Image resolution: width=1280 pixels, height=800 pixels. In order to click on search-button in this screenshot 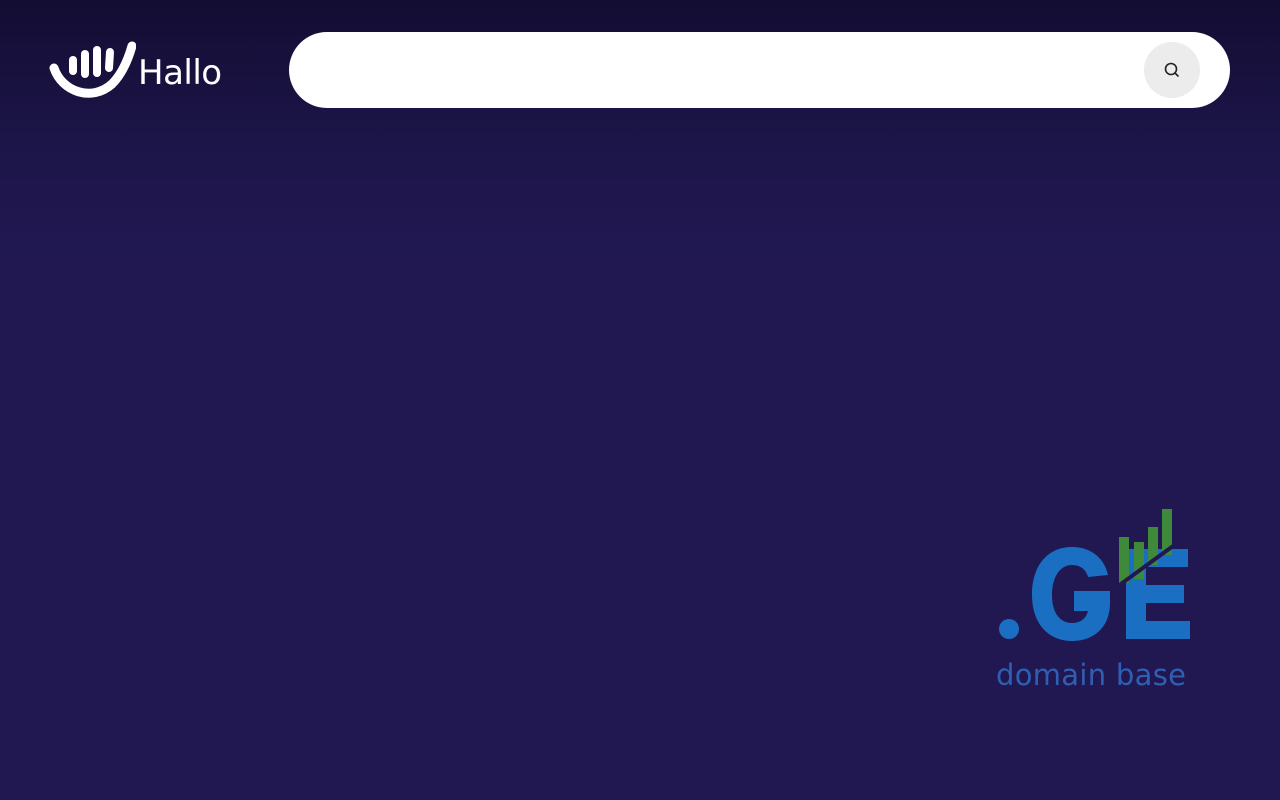, I will do `click(1172, 70)`.